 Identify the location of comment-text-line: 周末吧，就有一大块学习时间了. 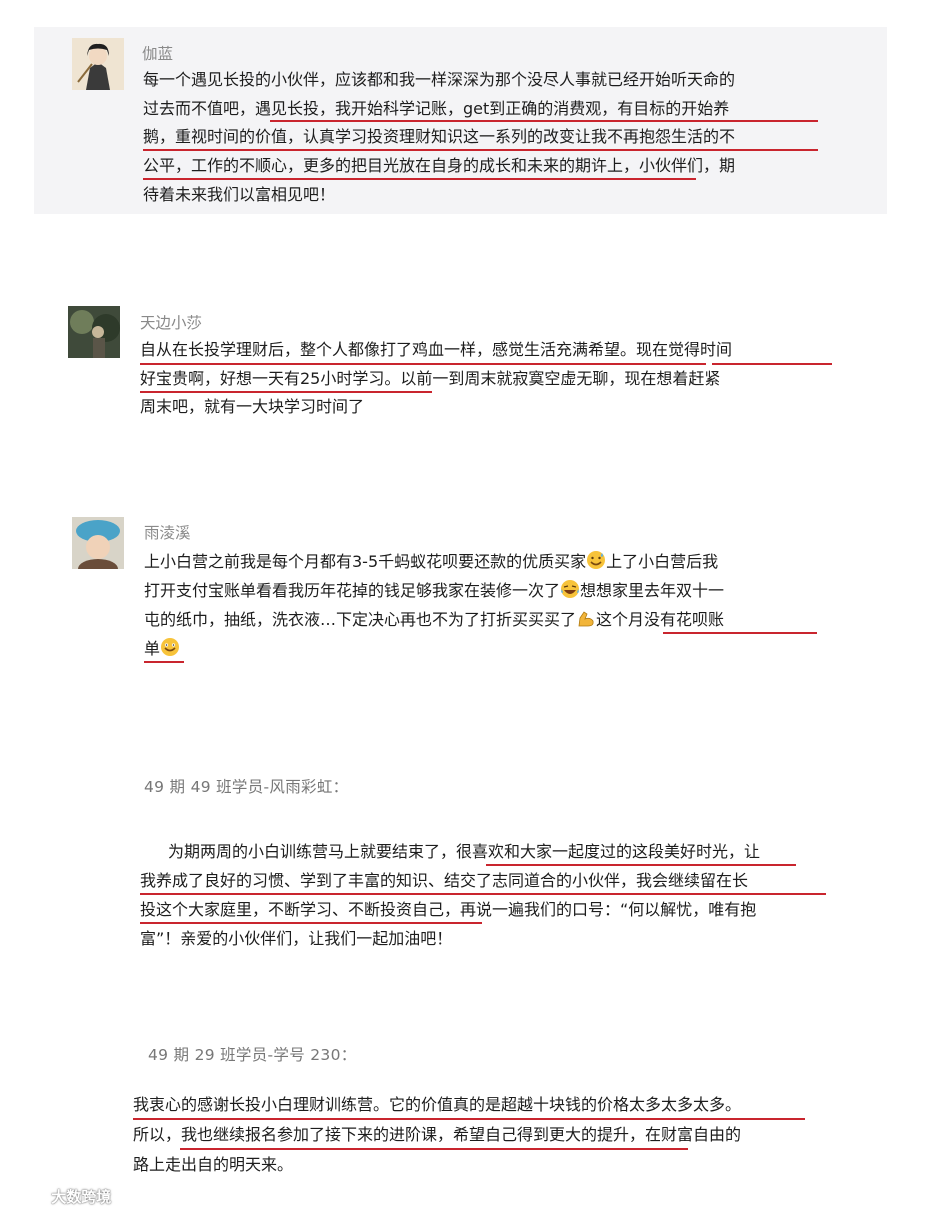
(252, 406).